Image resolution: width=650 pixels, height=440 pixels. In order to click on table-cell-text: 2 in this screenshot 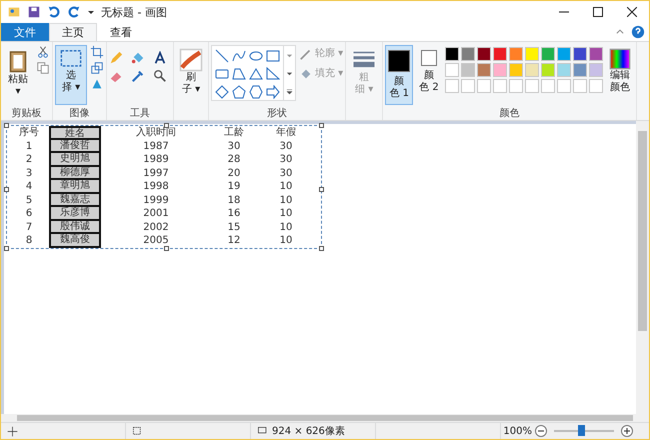, I will do `click(29, 159)`.